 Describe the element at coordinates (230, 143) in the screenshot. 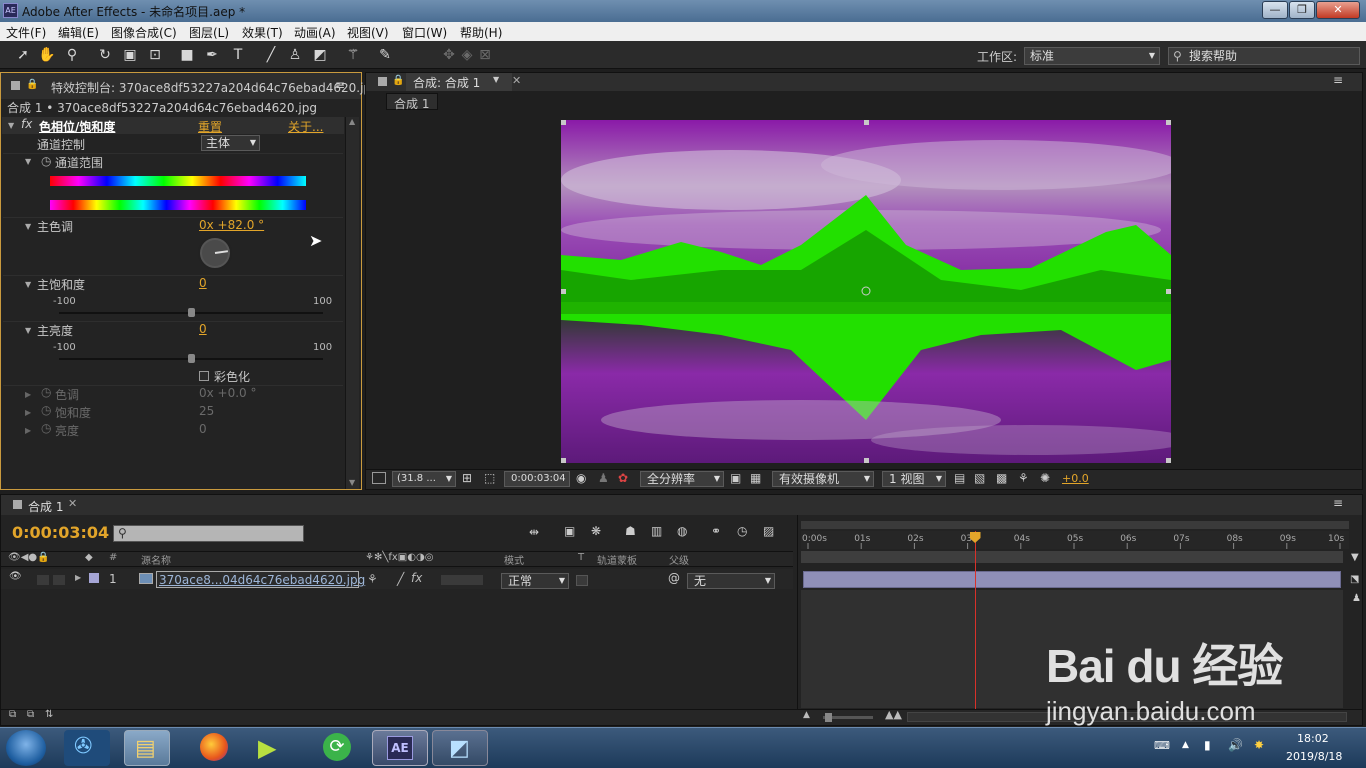

I see `channel-control-select: 主体 ▼` at that location.